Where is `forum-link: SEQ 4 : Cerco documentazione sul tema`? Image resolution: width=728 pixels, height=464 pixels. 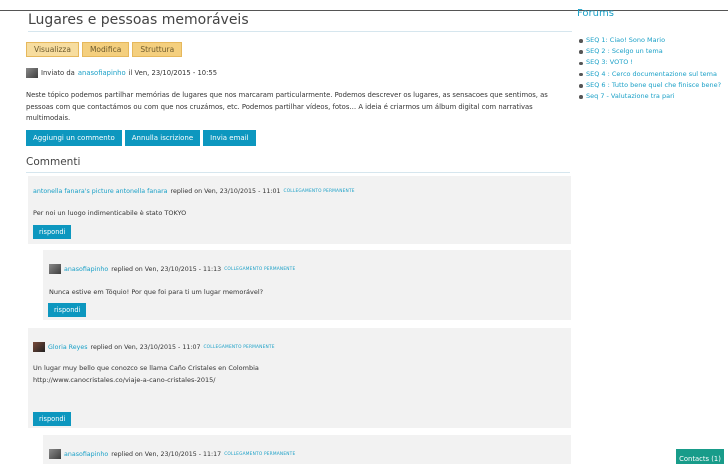
forum-link: SEQ 4 : Cerco documentazione sul tema is located at coordinates (649, 74).